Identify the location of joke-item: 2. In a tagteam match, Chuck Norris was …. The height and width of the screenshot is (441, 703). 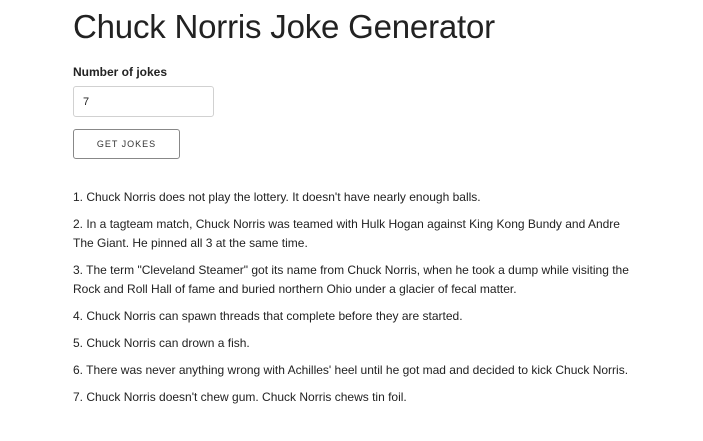
(346, 233).